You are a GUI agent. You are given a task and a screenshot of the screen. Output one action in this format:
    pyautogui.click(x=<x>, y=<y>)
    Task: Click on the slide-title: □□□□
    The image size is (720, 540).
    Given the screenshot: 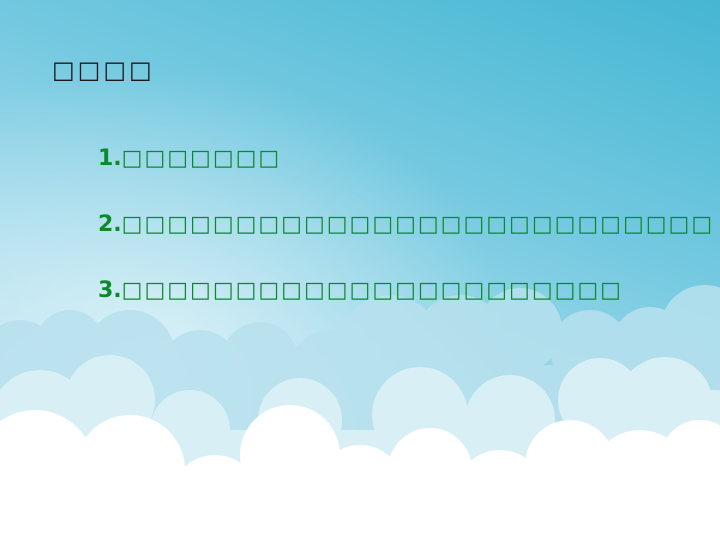 What is the action you would take?
    pyautogui.click(x=103, y=70)
    